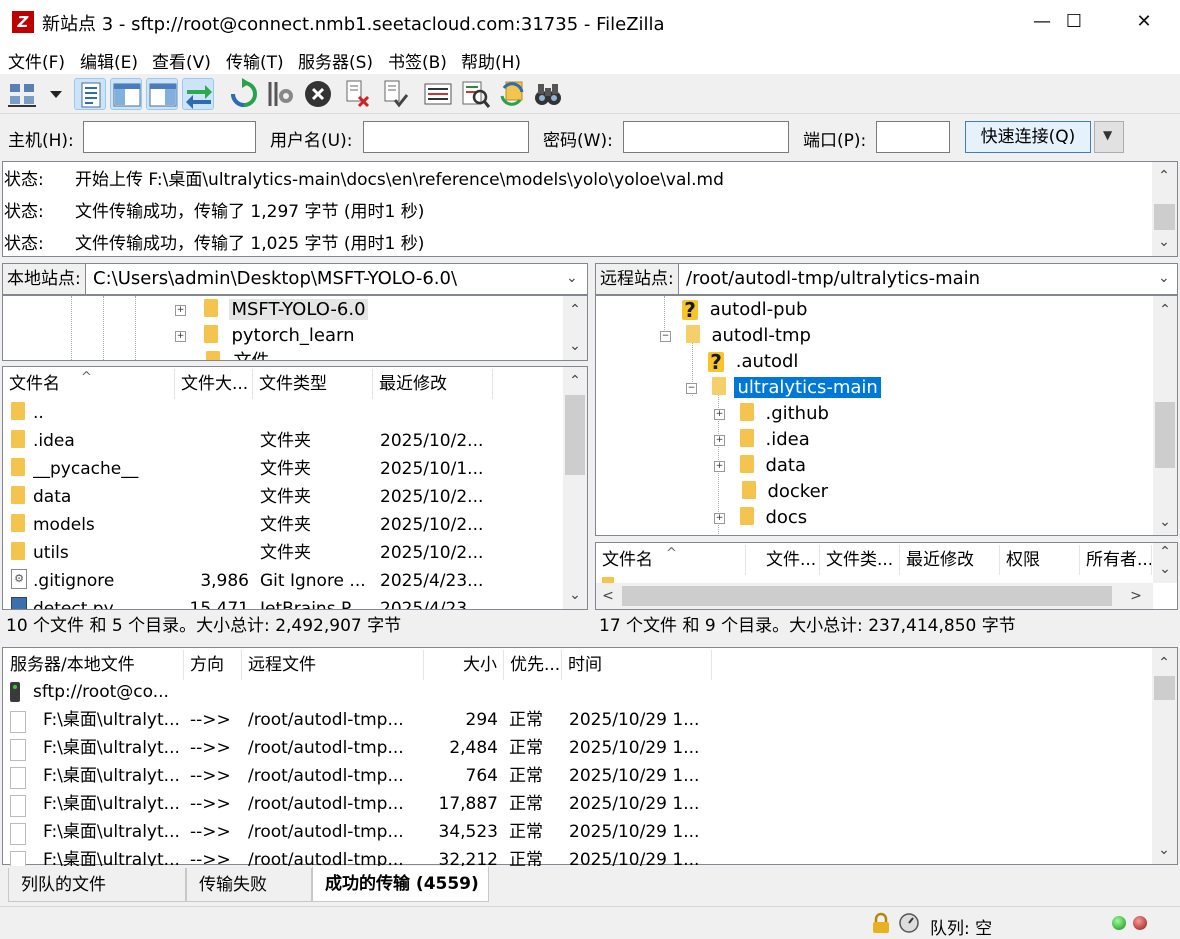  What do you see at coordinates (1165, 415) in the screenshot?
I see `remote-tree-scrollbar: ⌃ ⌄` at bounding box center [1165, 415].